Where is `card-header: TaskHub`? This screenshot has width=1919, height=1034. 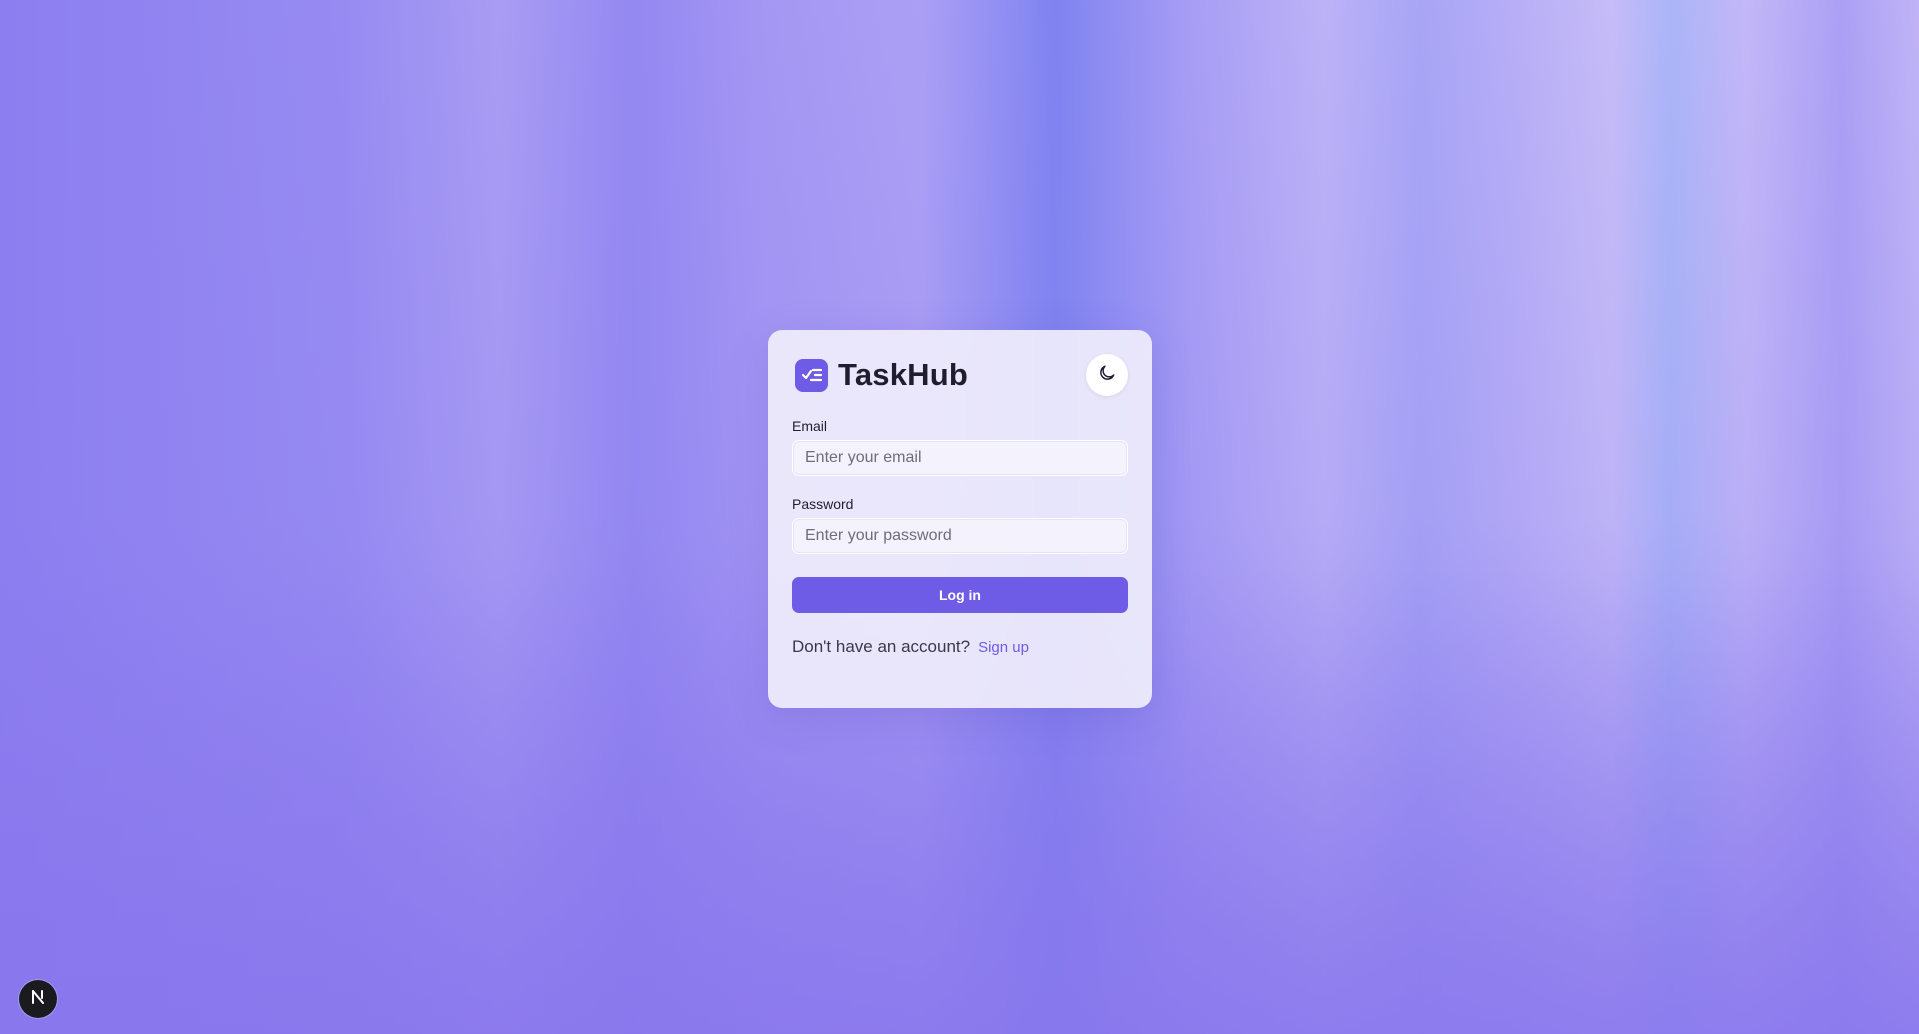
card-header: TaskHub is located at coordinates (960, 375).